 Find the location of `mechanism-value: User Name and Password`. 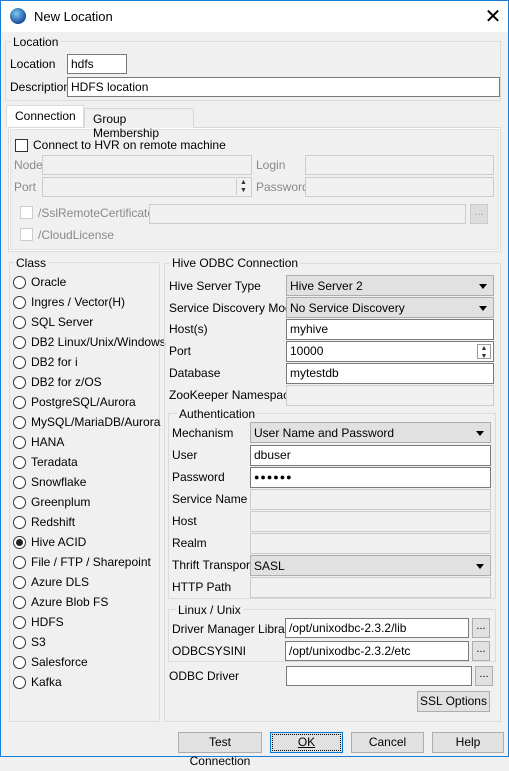

mechanism-value: User Name and Password is located at coordinates (324, 433).